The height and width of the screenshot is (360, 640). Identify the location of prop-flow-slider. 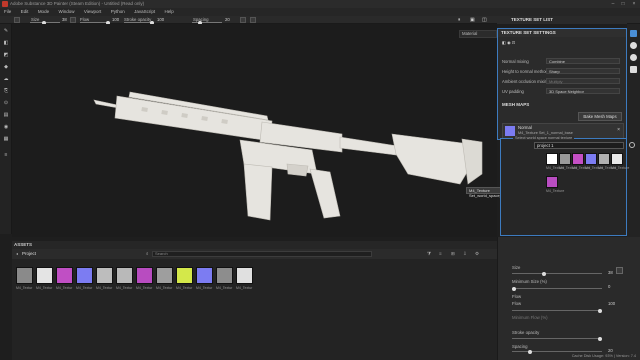
(557, 310).